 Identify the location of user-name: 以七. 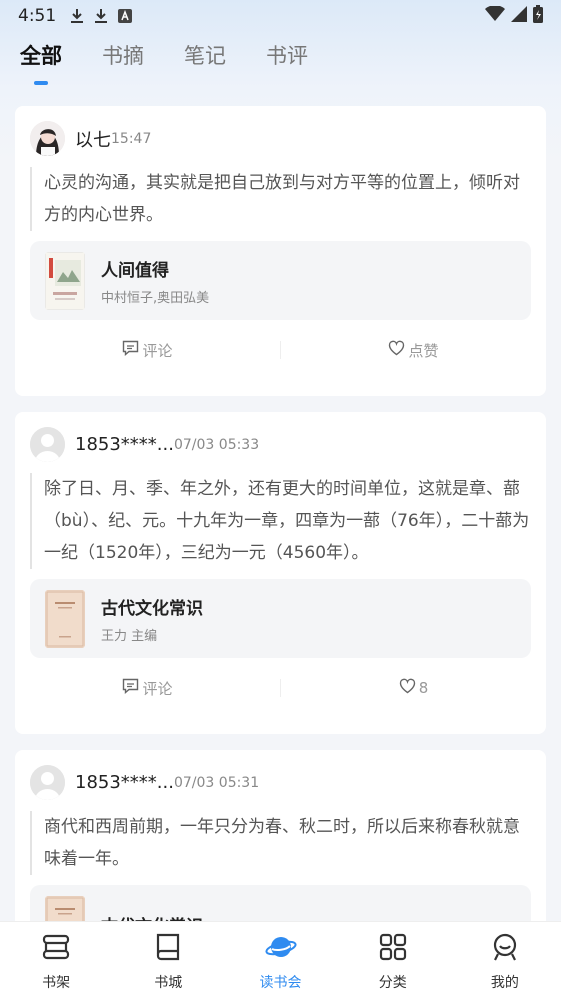
(93, 139).